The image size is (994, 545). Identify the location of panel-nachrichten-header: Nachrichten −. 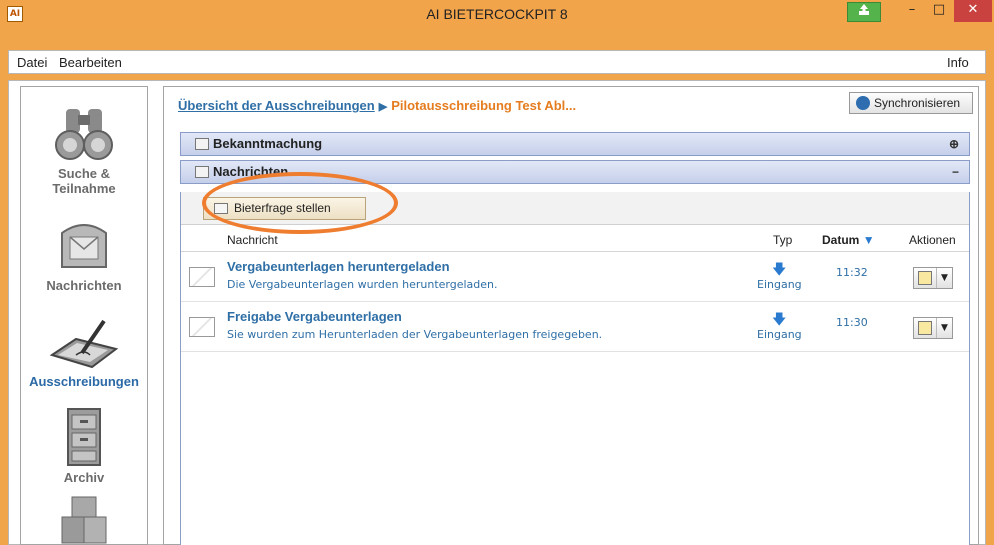
(575, 172).